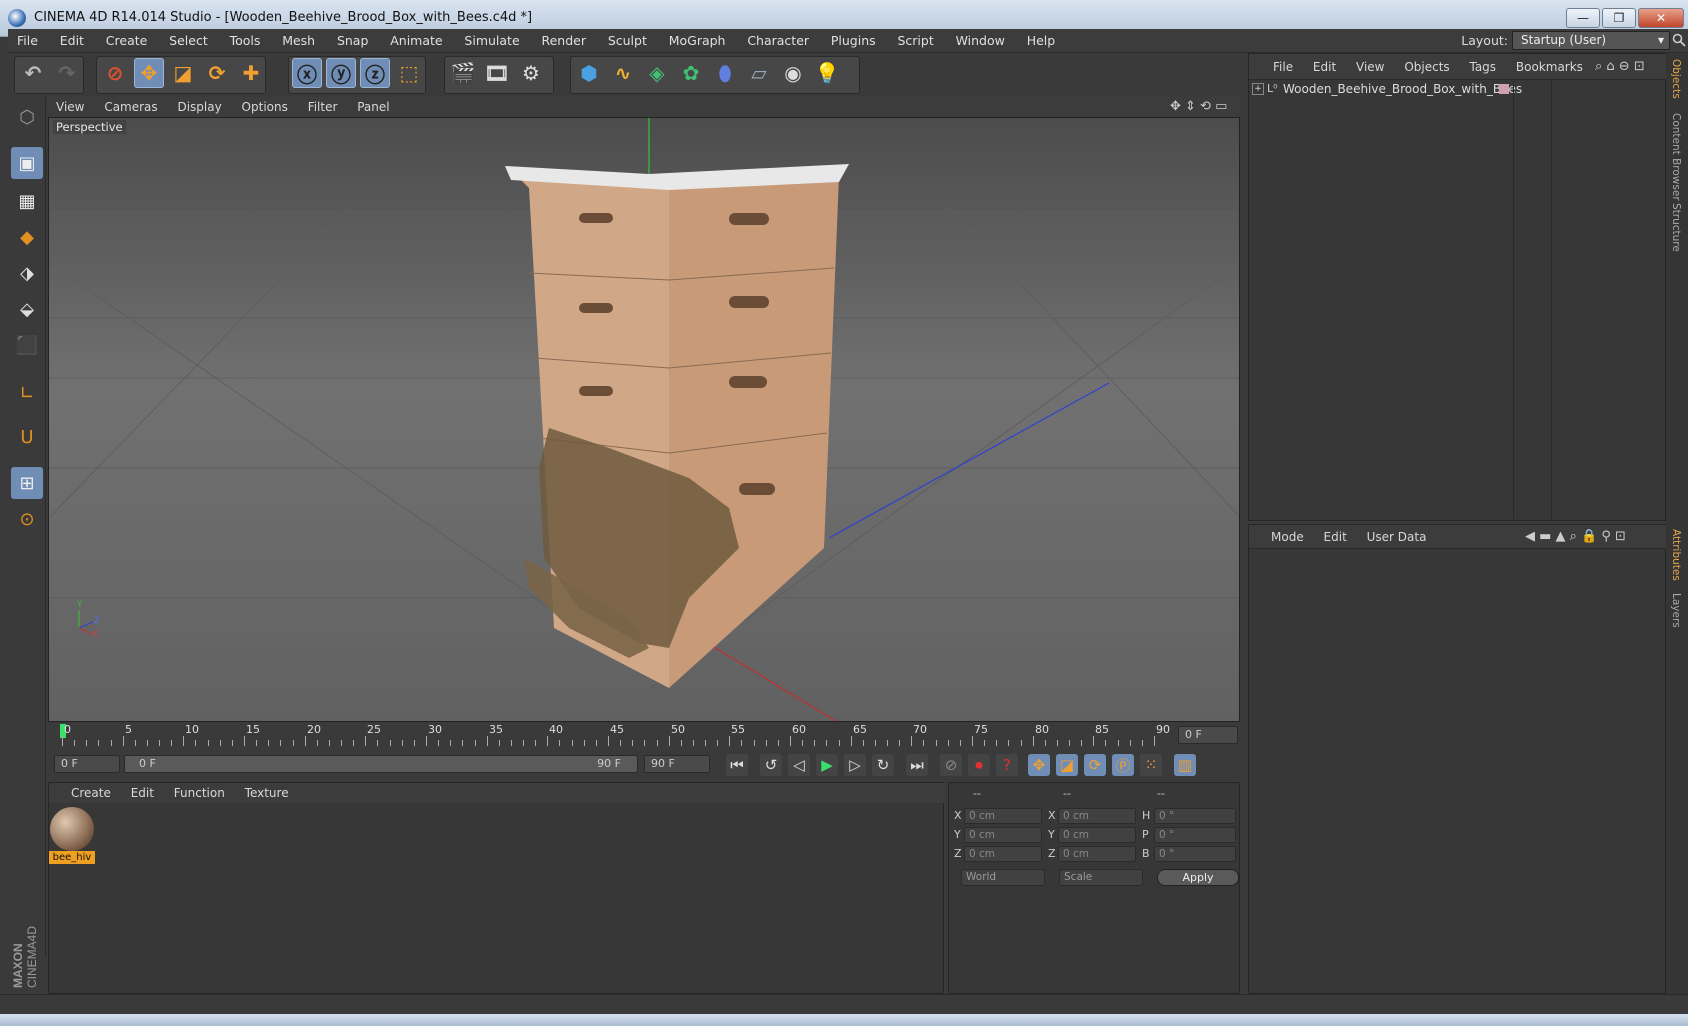 Image resolution: width=1688 pixels, height=1026 pixels. What do you see at coordinates (627, 41) in the screenshot?
I see `menu-sculpt: Sculpt` at bounding box center [627, 41].